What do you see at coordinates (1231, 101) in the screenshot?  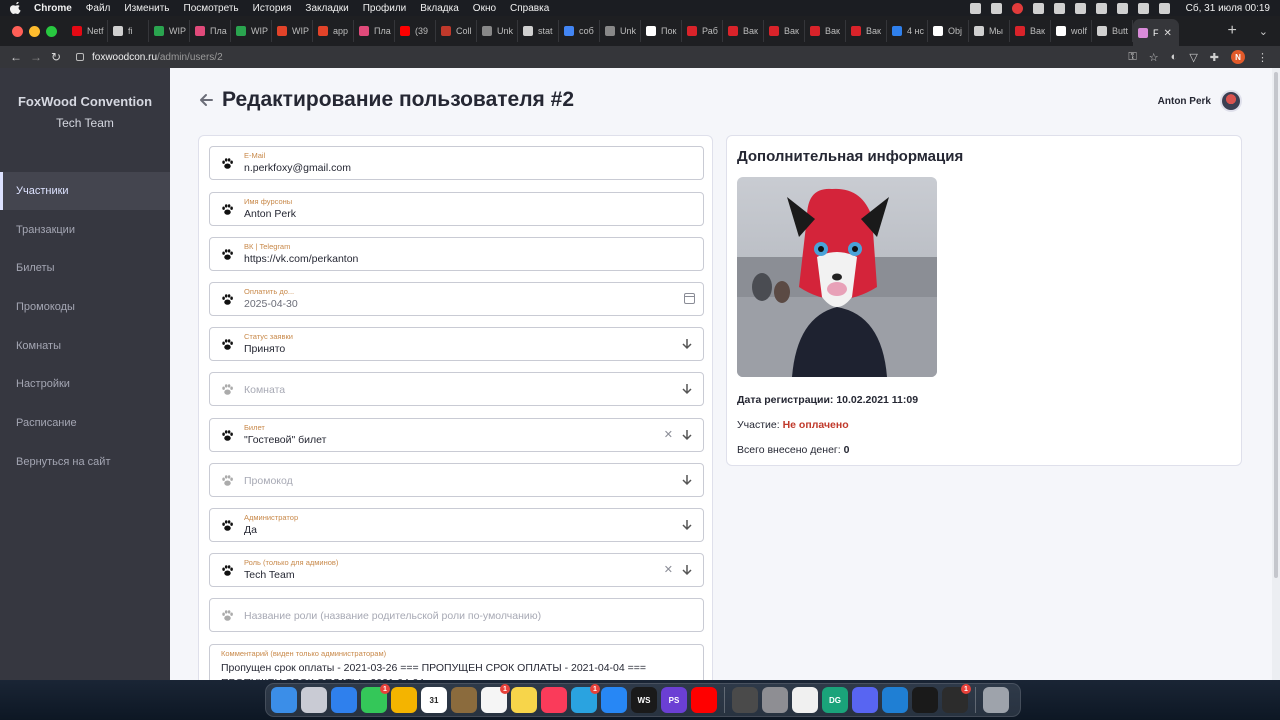 I see `avatar` at bounding box center [1231, 101].